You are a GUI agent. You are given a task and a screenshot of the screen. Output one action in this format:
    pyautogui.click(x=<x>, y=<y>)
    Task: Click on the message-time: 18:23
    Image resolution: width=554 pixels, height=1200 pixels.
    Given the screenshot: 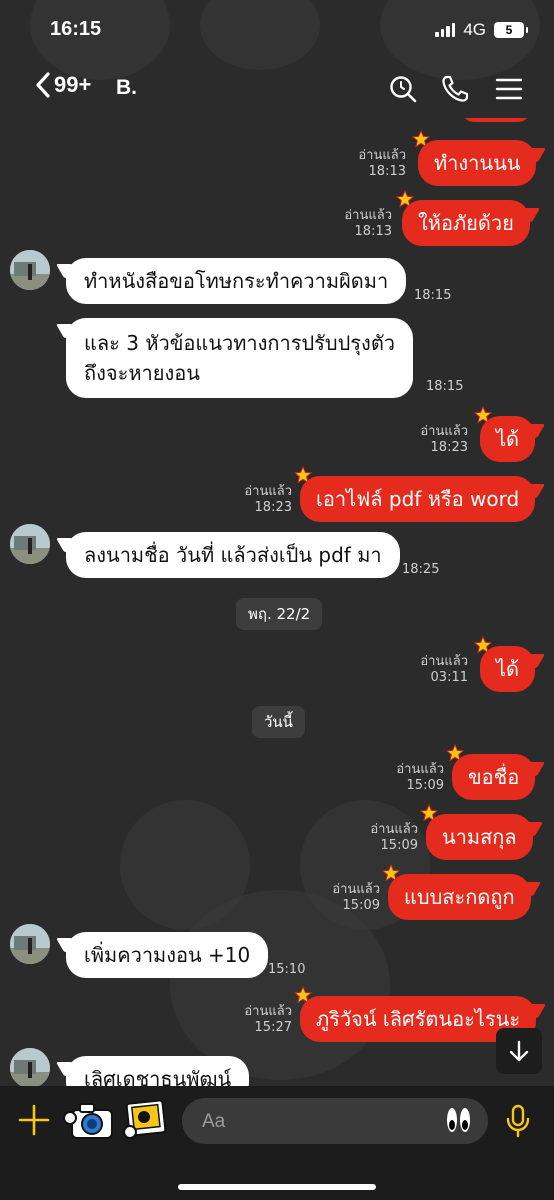 What is the action you would take?
    pyautogui.click(x=273, y=507)
    